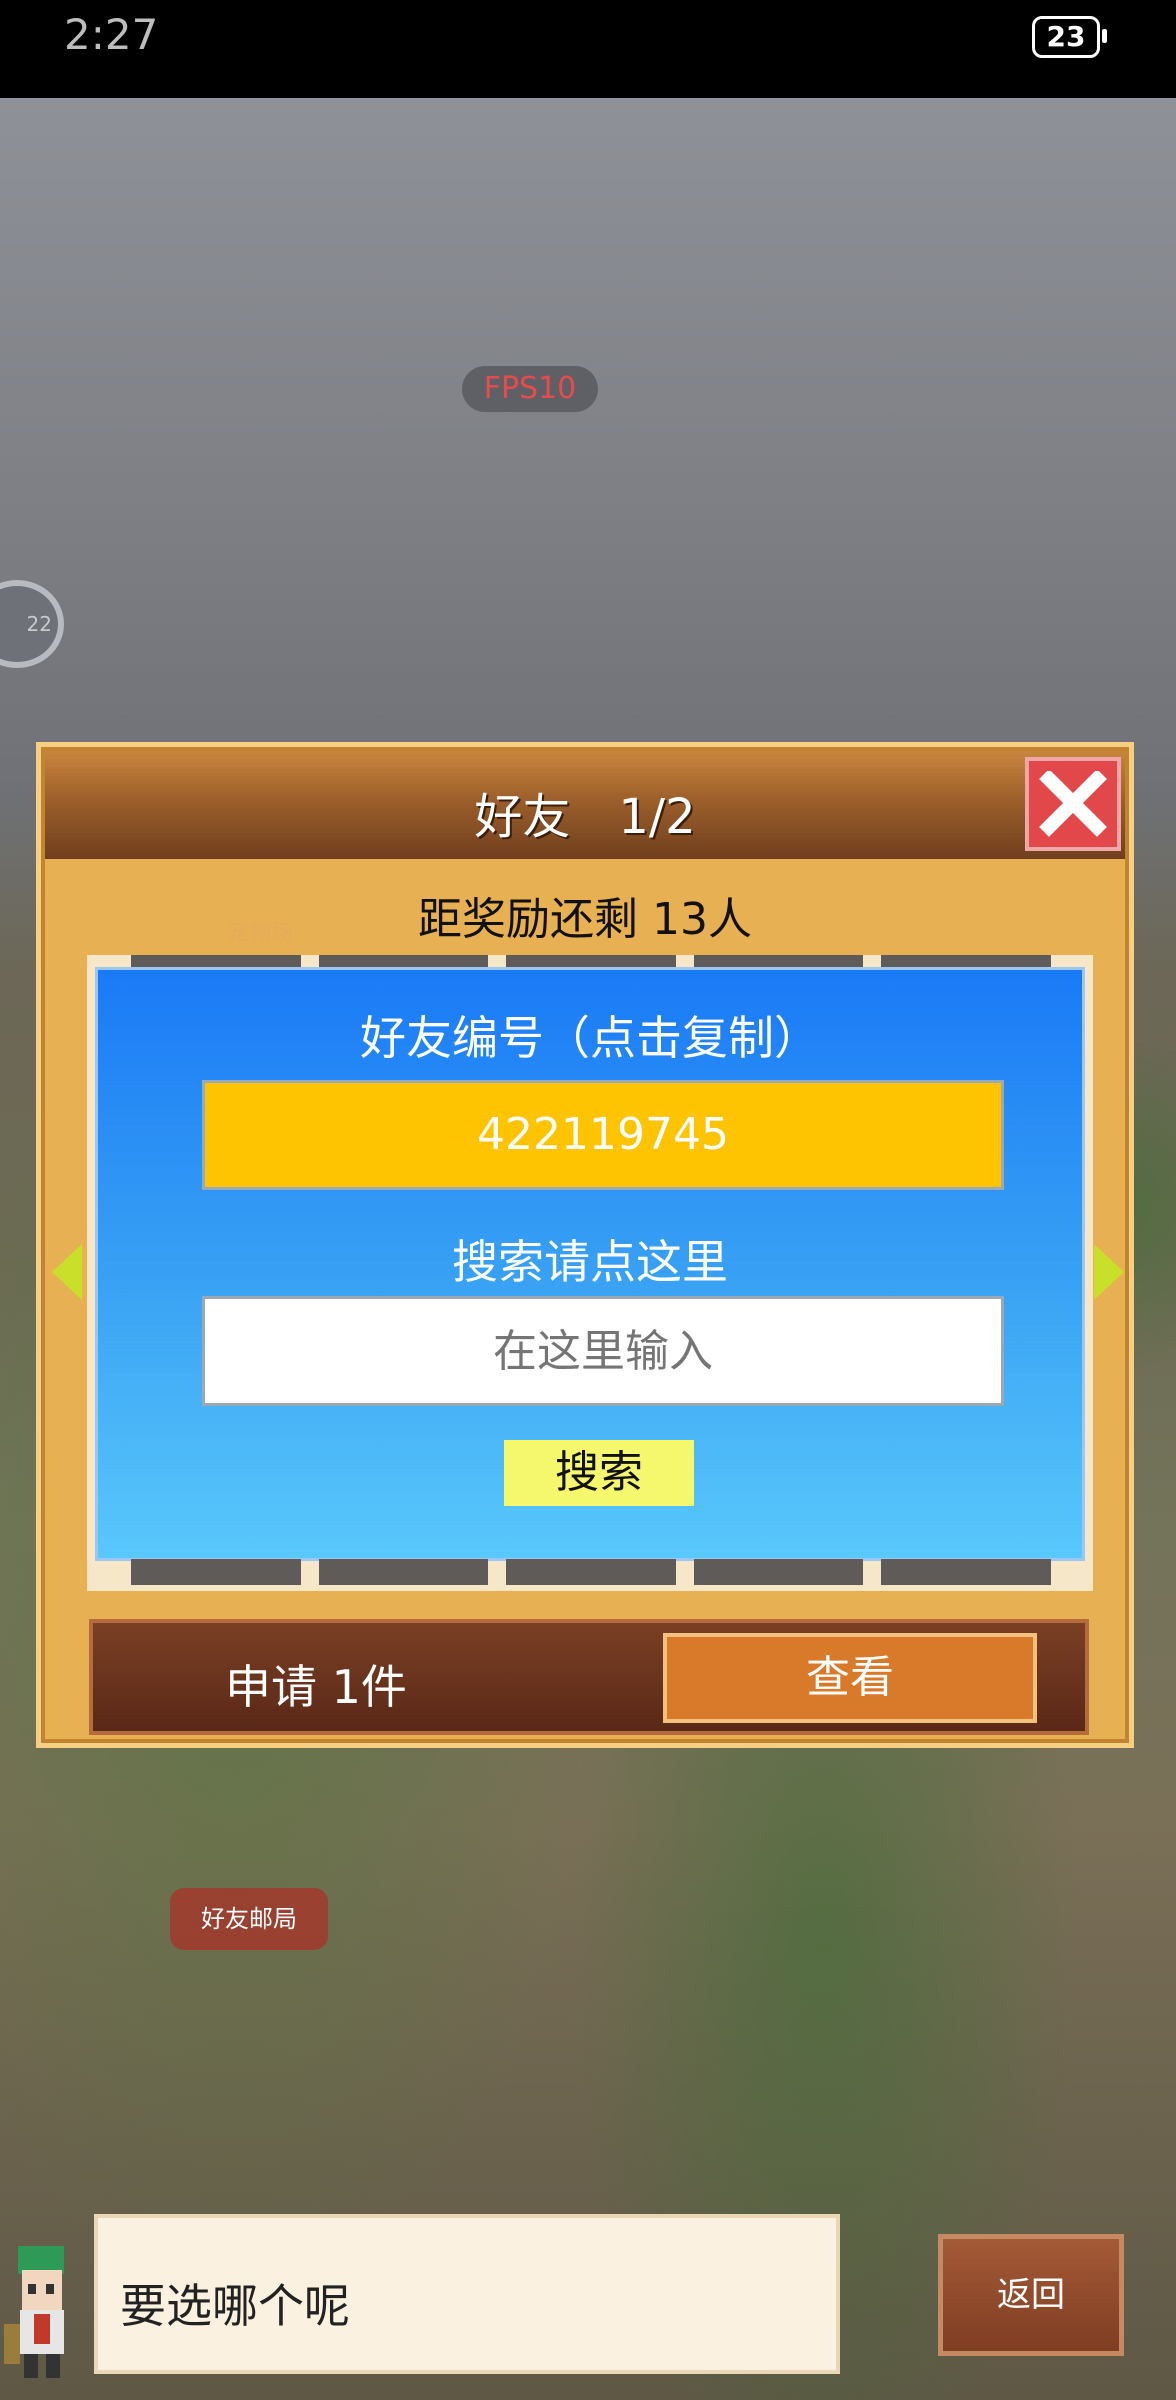  I want to click on faded-label: 宠物场, so click(260, 933).